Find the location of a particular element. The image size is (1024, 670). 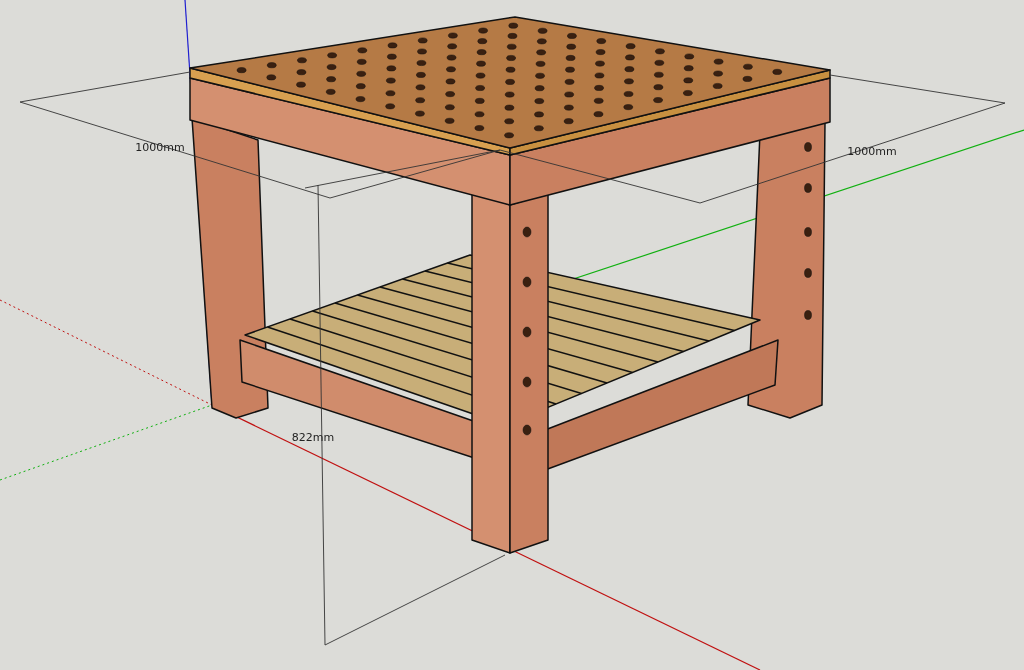

dimension-label: 822mm is located at coordinates (313, 437).